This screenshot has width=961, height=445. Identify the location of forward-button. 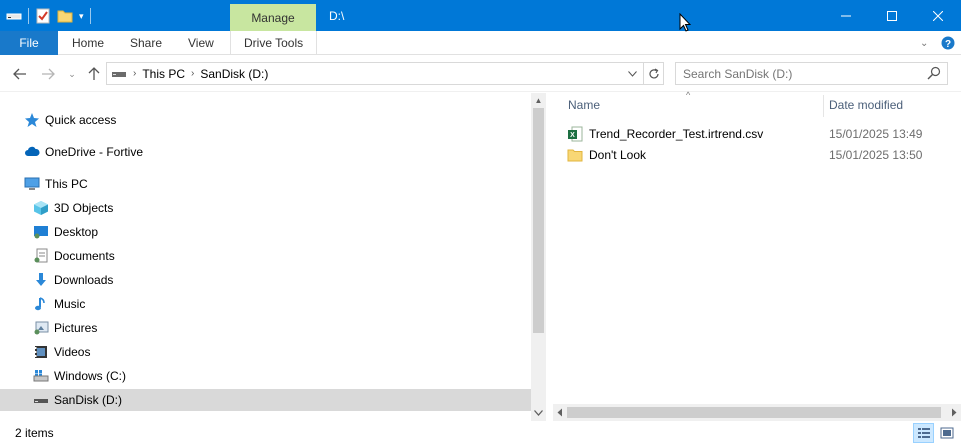
(48, 74).